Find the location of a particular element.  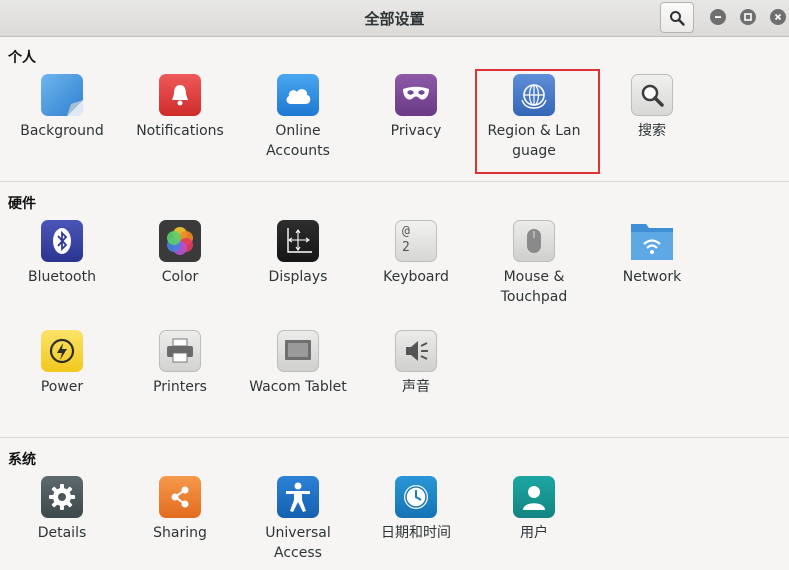

settings-item-label: 搜索 is located at coordinates (652, 131).